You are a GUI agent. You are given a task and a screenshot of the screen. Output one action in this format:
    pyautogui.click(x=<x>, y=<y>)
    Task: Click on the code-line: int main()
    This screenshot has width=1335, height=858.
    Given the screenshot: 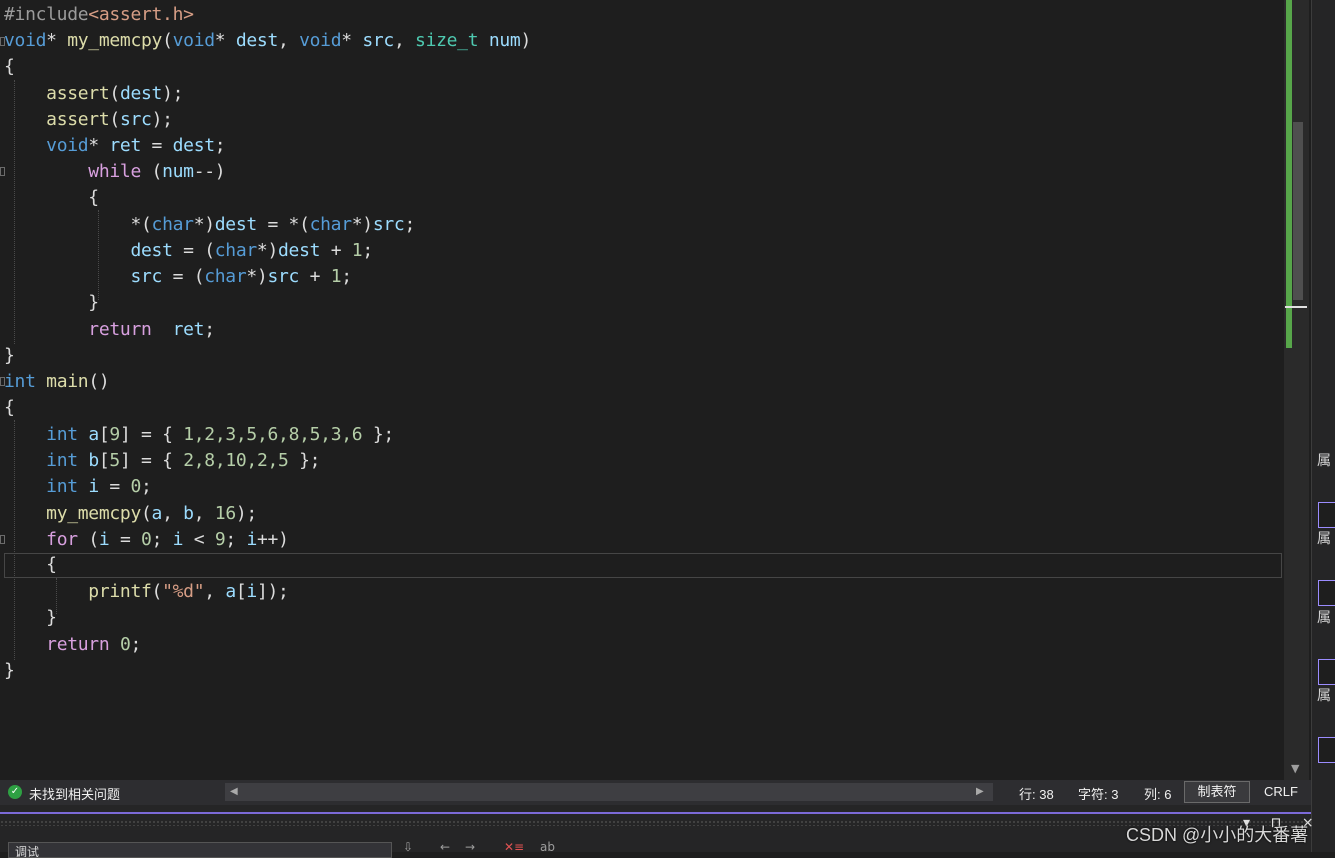 What is the action you would take?
    pyautogui.click(x=57, y=381)
    